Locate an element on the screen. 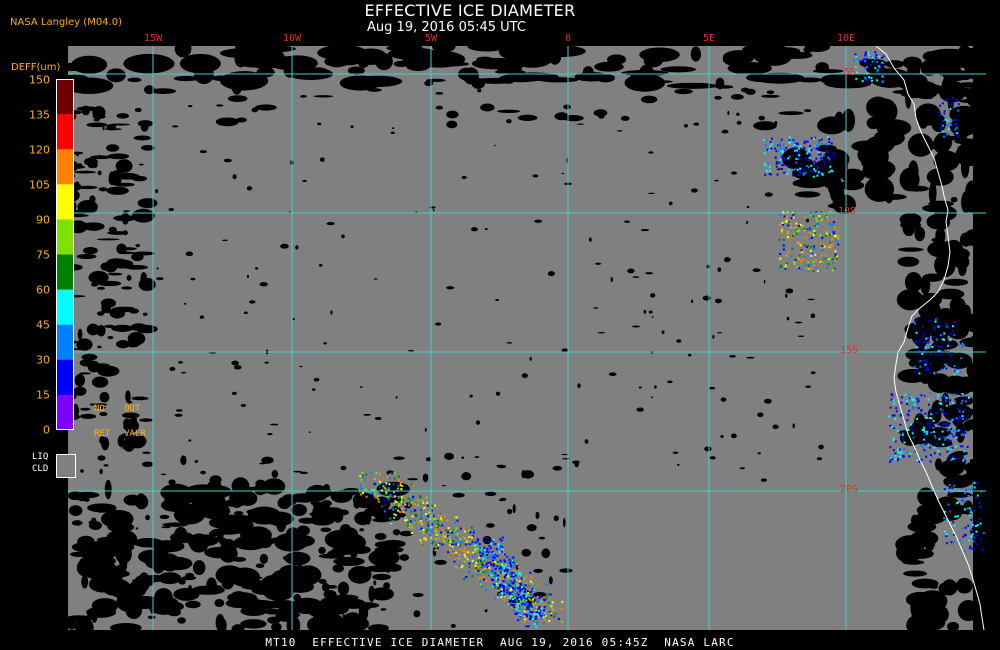  lon-label: 10E is located at coordinates (846, 38).